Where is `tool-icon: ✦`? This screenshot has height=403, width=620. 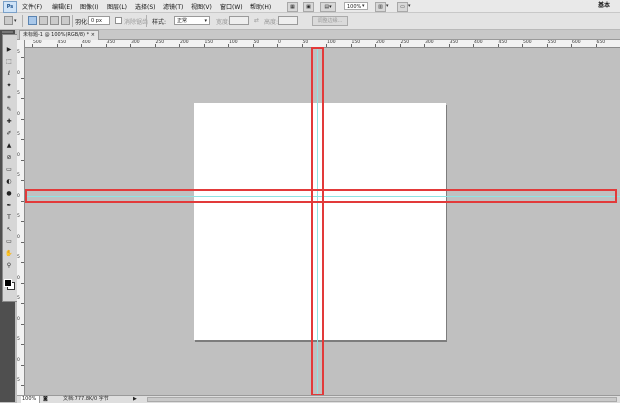 tool-icon: ✦ is located at coordinates (9, 86).